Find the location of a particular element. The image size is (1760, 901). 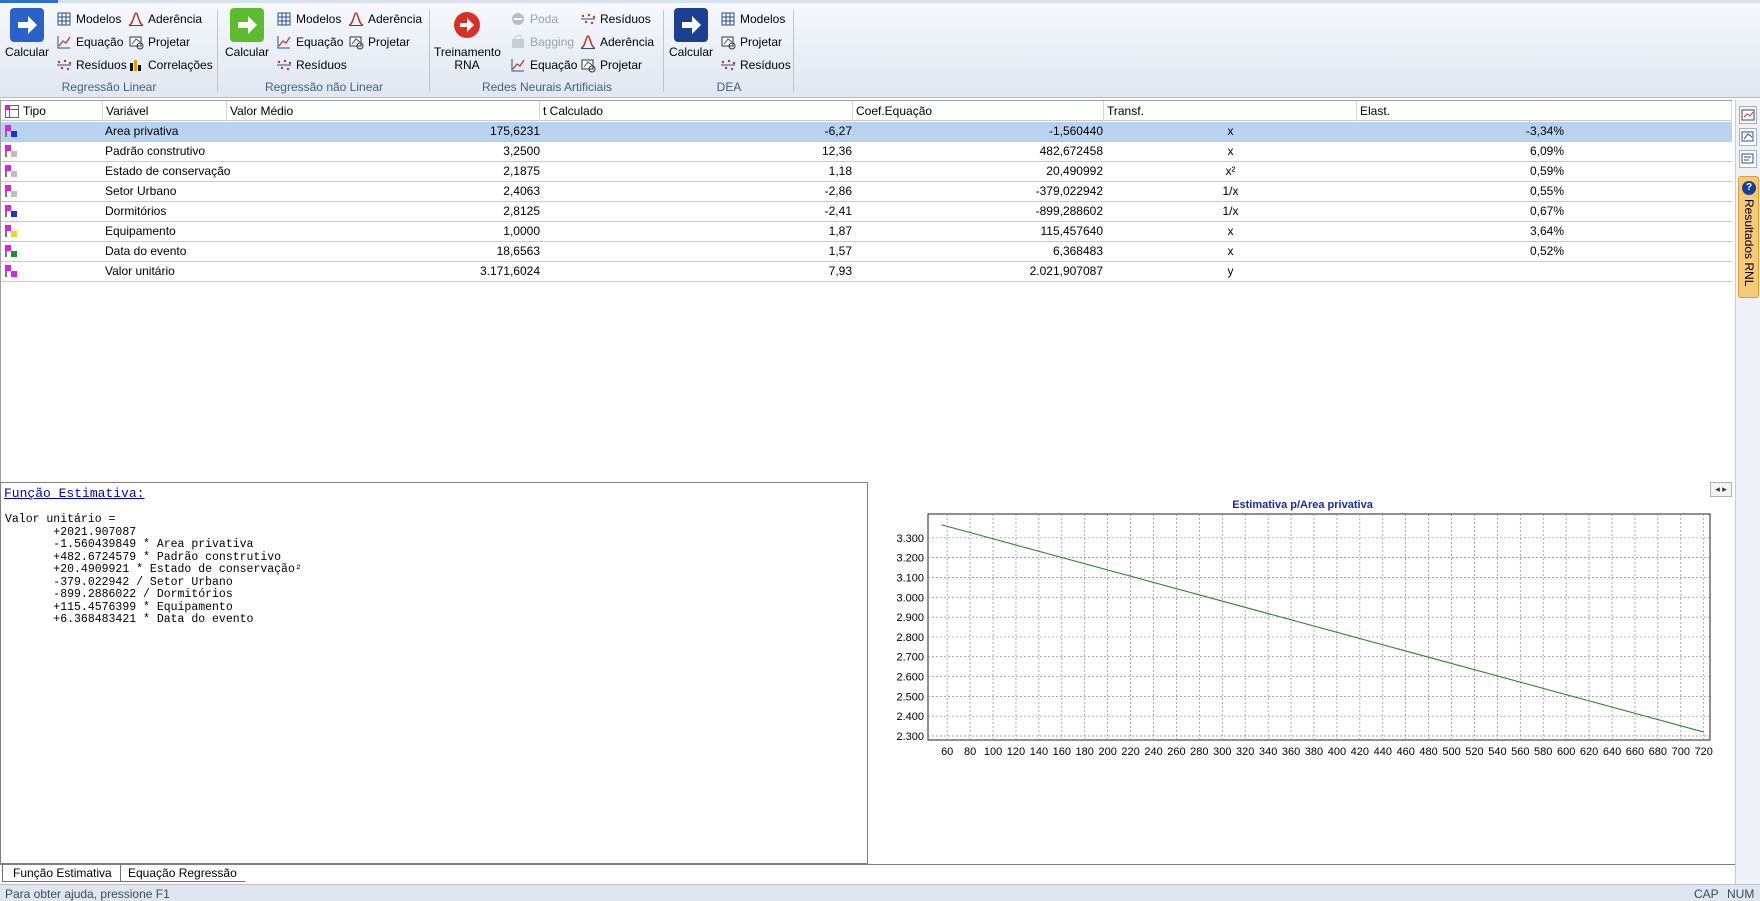

table-row: Data do evento 18,6563 1,57 6,368483 x 0,52% is located at coordinates (866, 252).